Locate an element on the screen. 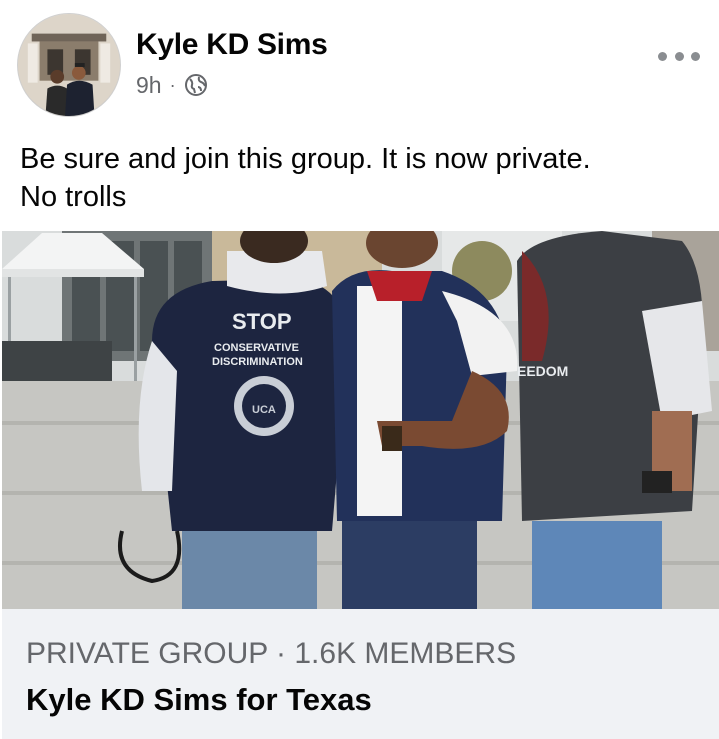  post-meta: 9h · is located at coordinates (172, 85).